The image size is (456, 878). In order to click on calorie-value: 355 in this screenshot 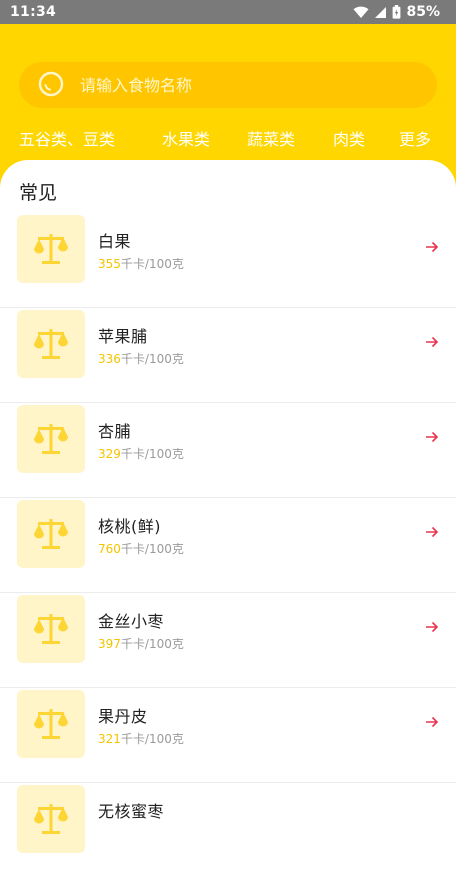, I will do `click(109, 264)`.